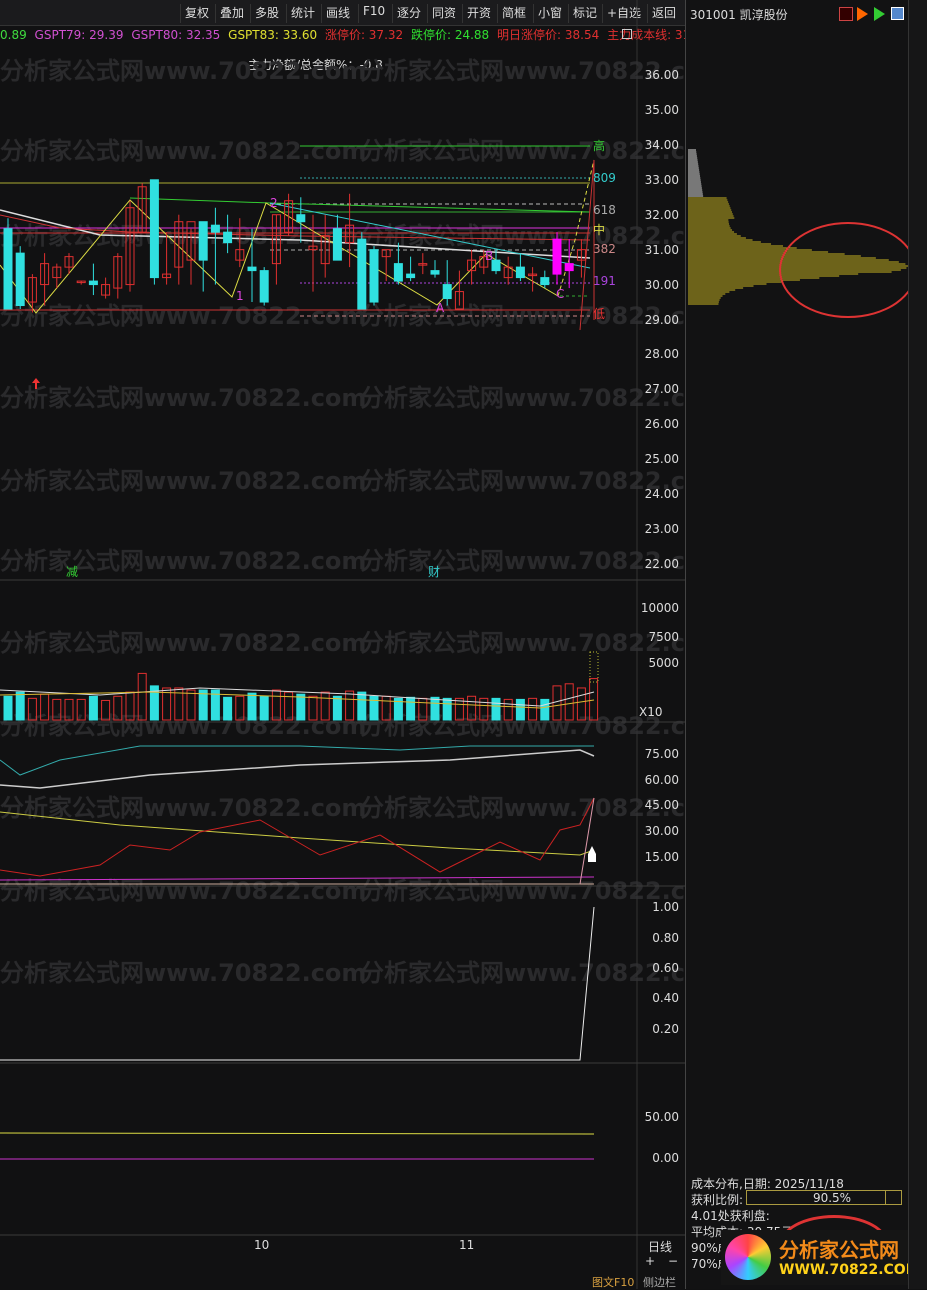  I want to click on ind2-tick: 0.20, so click(665, 1029).